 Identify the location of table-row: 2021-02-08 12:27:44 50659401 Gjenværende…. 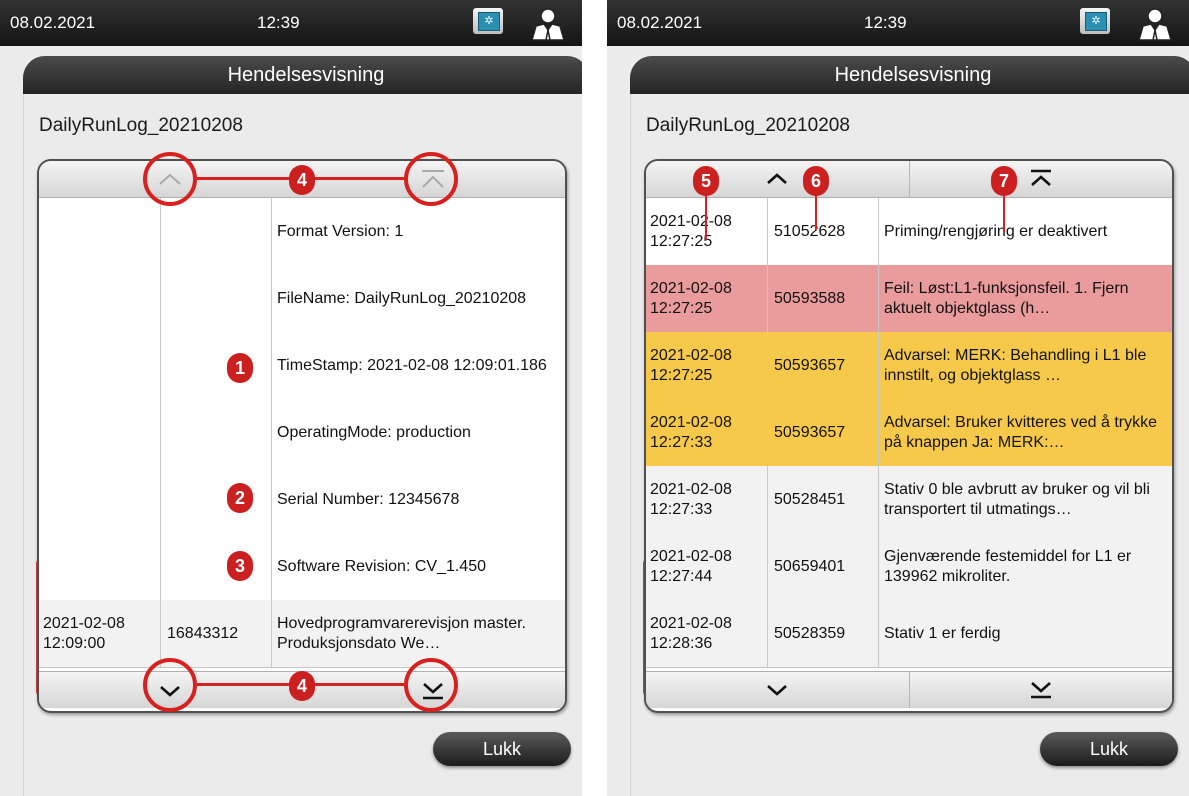
(909, 567).